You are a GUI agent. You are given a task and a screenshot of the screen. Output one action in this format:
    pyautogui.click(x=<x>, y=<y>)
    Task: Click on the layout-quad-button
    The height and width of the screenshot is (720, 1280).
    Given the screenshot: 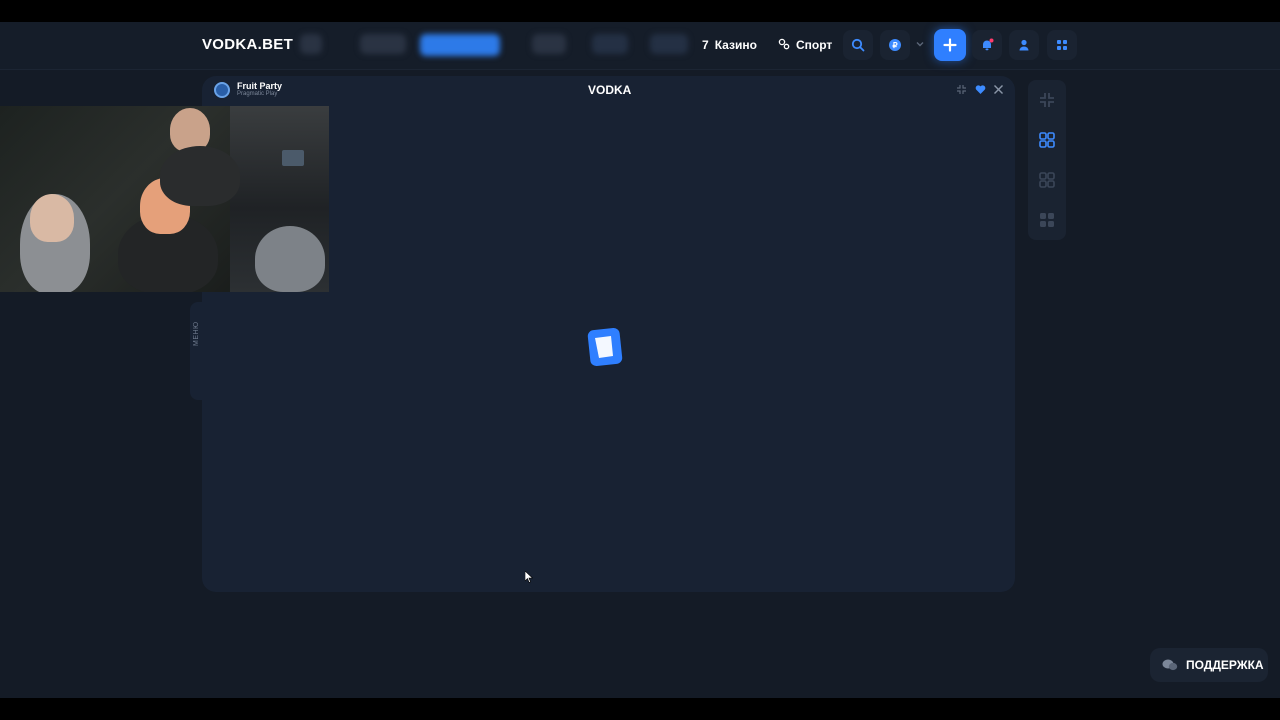 What is the action you would take?
    pyautogui.click(x=1047, y=220)
    